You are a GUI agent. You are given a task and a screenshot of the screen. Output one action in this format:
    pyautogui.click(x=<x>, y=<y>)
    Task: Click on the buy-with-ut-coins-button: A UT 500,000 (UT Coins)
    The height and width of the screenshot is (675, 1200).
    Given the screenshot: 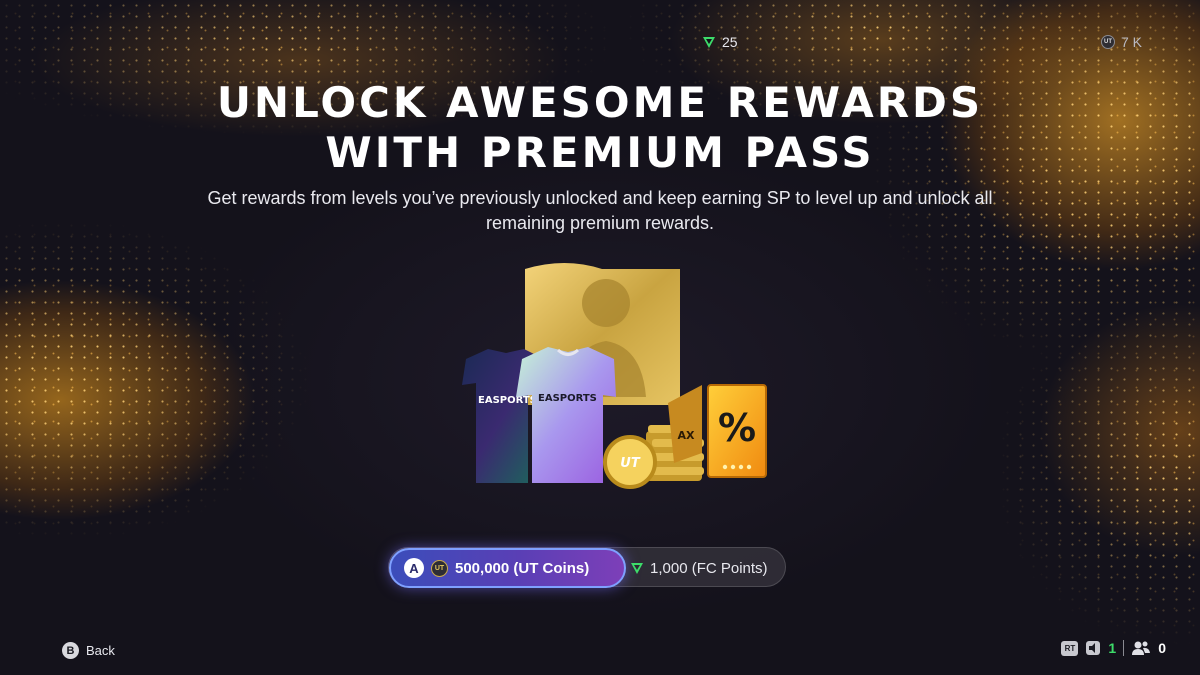 What is the action you would take?
    pyautogui.click(x=507, y=568)
    